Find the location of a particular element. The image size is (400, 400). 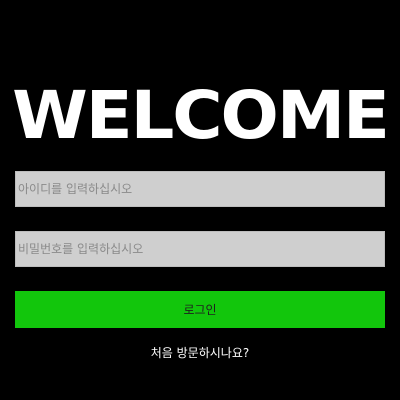

first-visit-link: 처음 방문하시나요? is located at coordinates (200, 353).